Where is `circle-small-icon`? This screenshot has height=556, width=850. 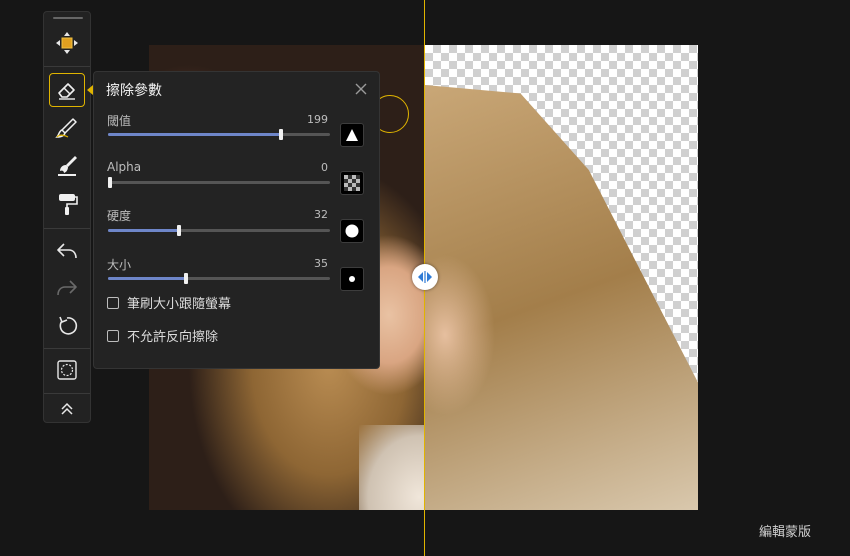
circle-small-icon is located at coordinates (352, 279).